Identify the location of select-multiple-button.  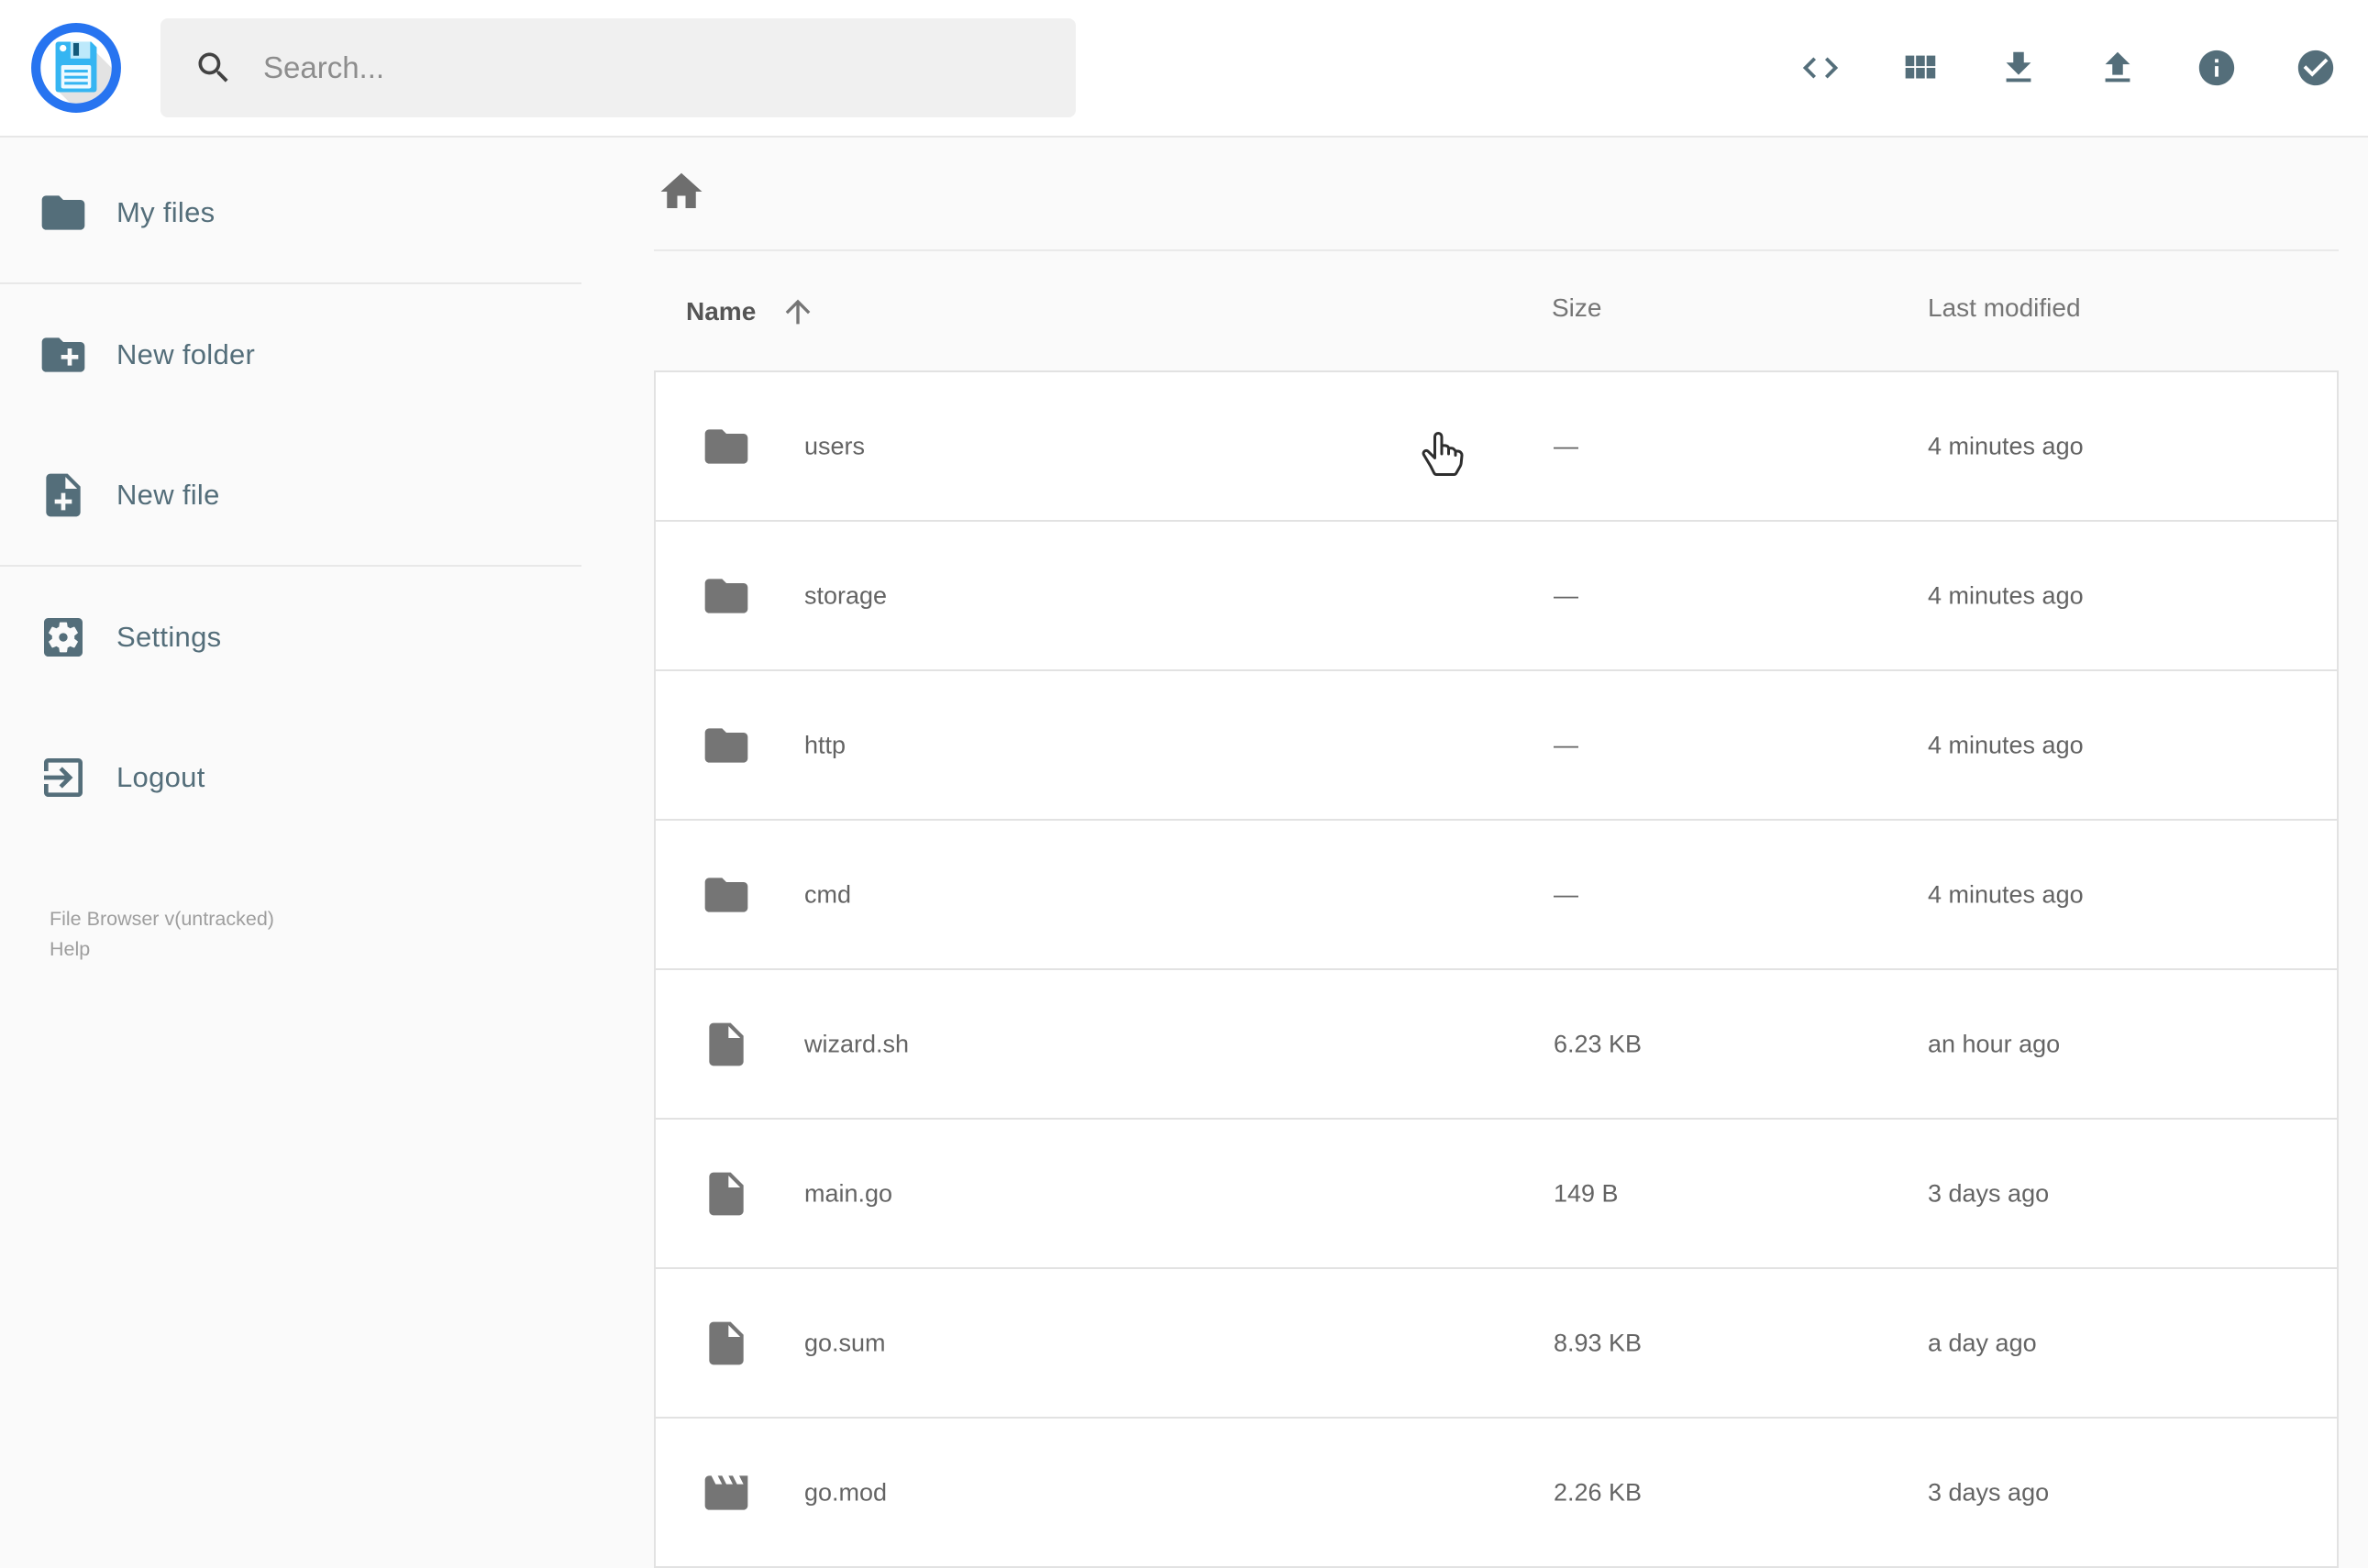
(2316, 68).